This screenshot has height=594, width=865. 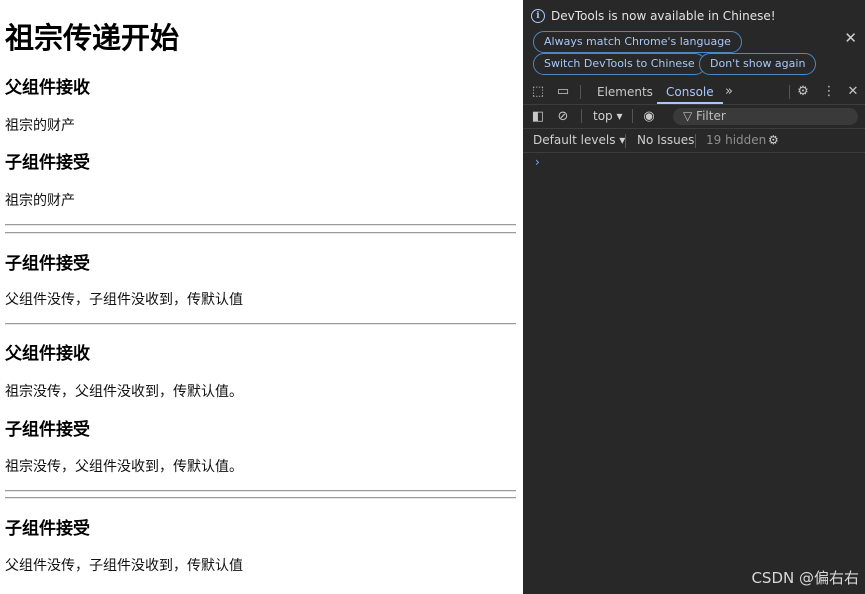 What do you see at coordinates (92, 38) in the screenshot?
I see `page-title: 祖宗传递开始` at bounding box center [92, 38].